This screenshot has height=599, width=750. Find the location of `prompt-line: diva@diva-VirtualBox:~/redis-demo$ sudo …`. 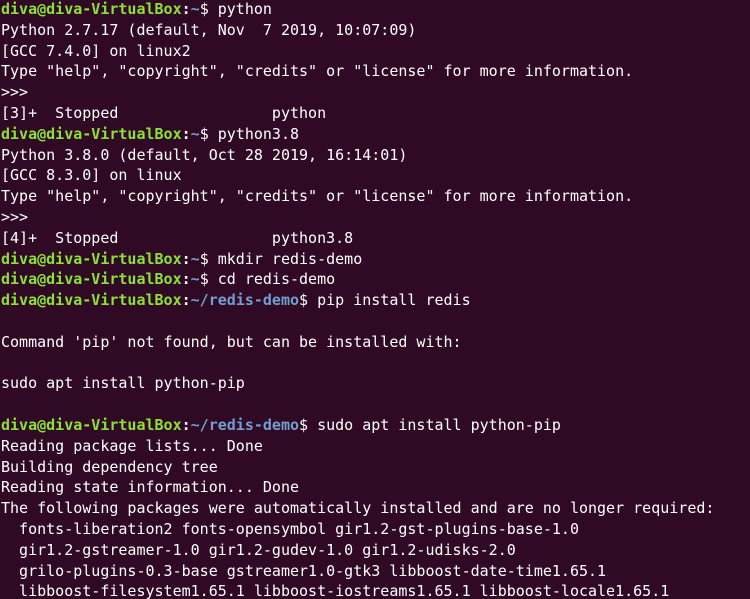

prompt-line: diva@diva-VirtualBox:~/redis-demo$ sudo … is located at coordinates (375, 425).